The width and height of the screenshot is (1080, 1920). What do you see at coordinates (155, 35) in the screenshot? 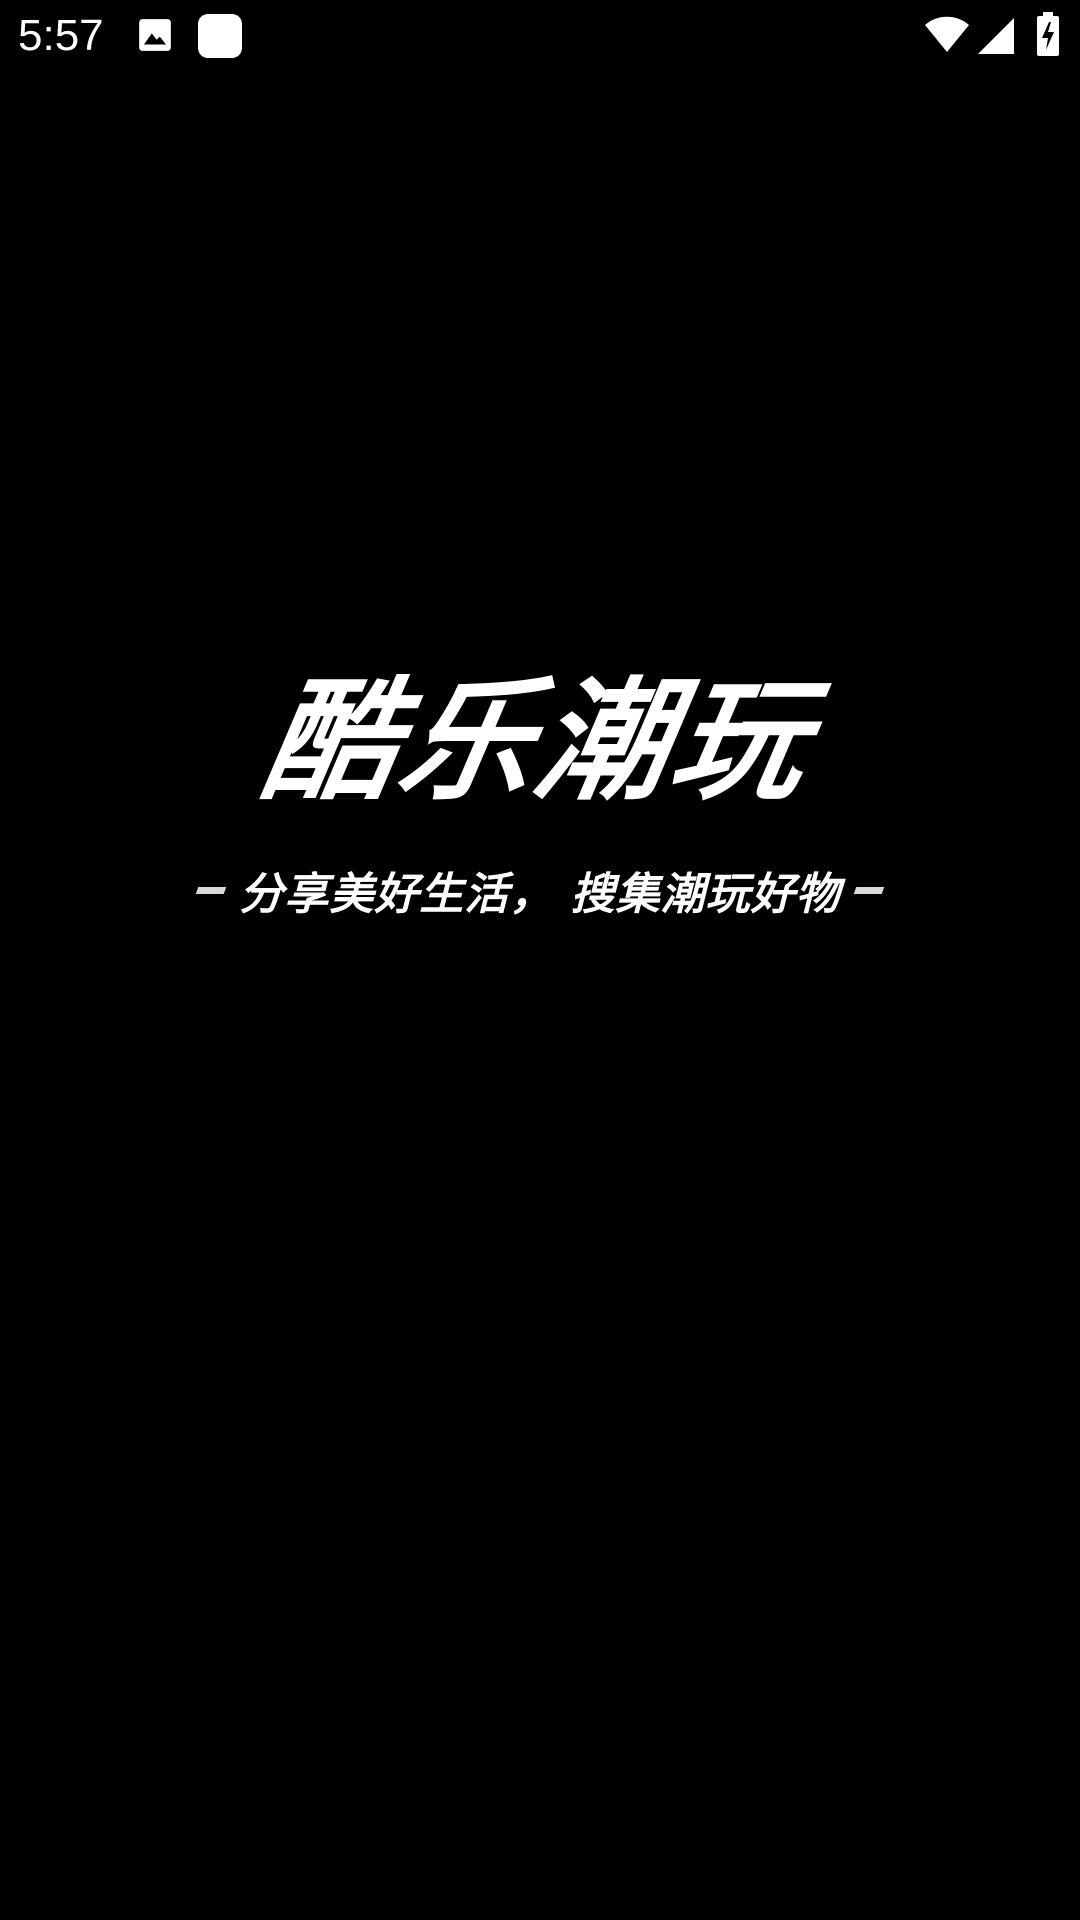
I see `image-icon` at bounding box center [155, 35].